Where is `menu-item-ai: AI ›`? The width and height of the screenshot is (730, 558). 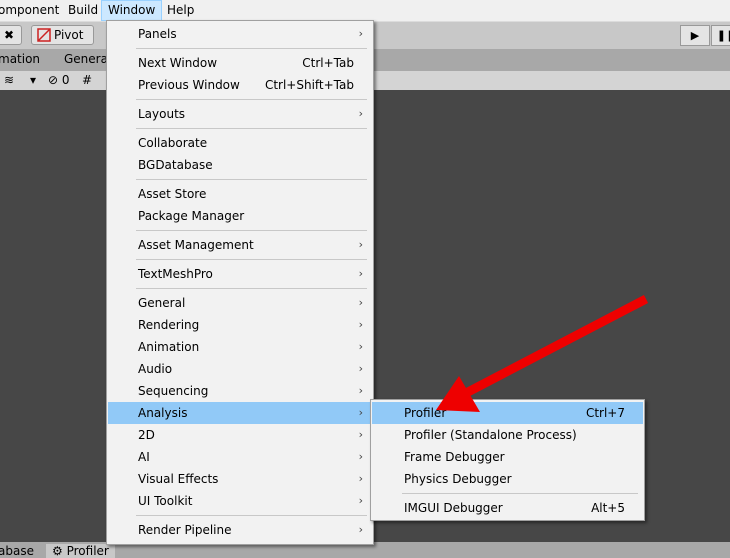 menu-item-ai: AI › is located at coordinates (240, 457).